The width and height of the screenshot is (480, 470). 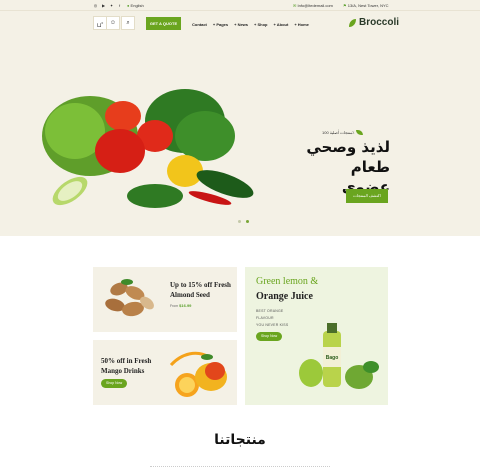 I want to click on juice-title-line2: Orange Juice, so click(x=284, y=296).